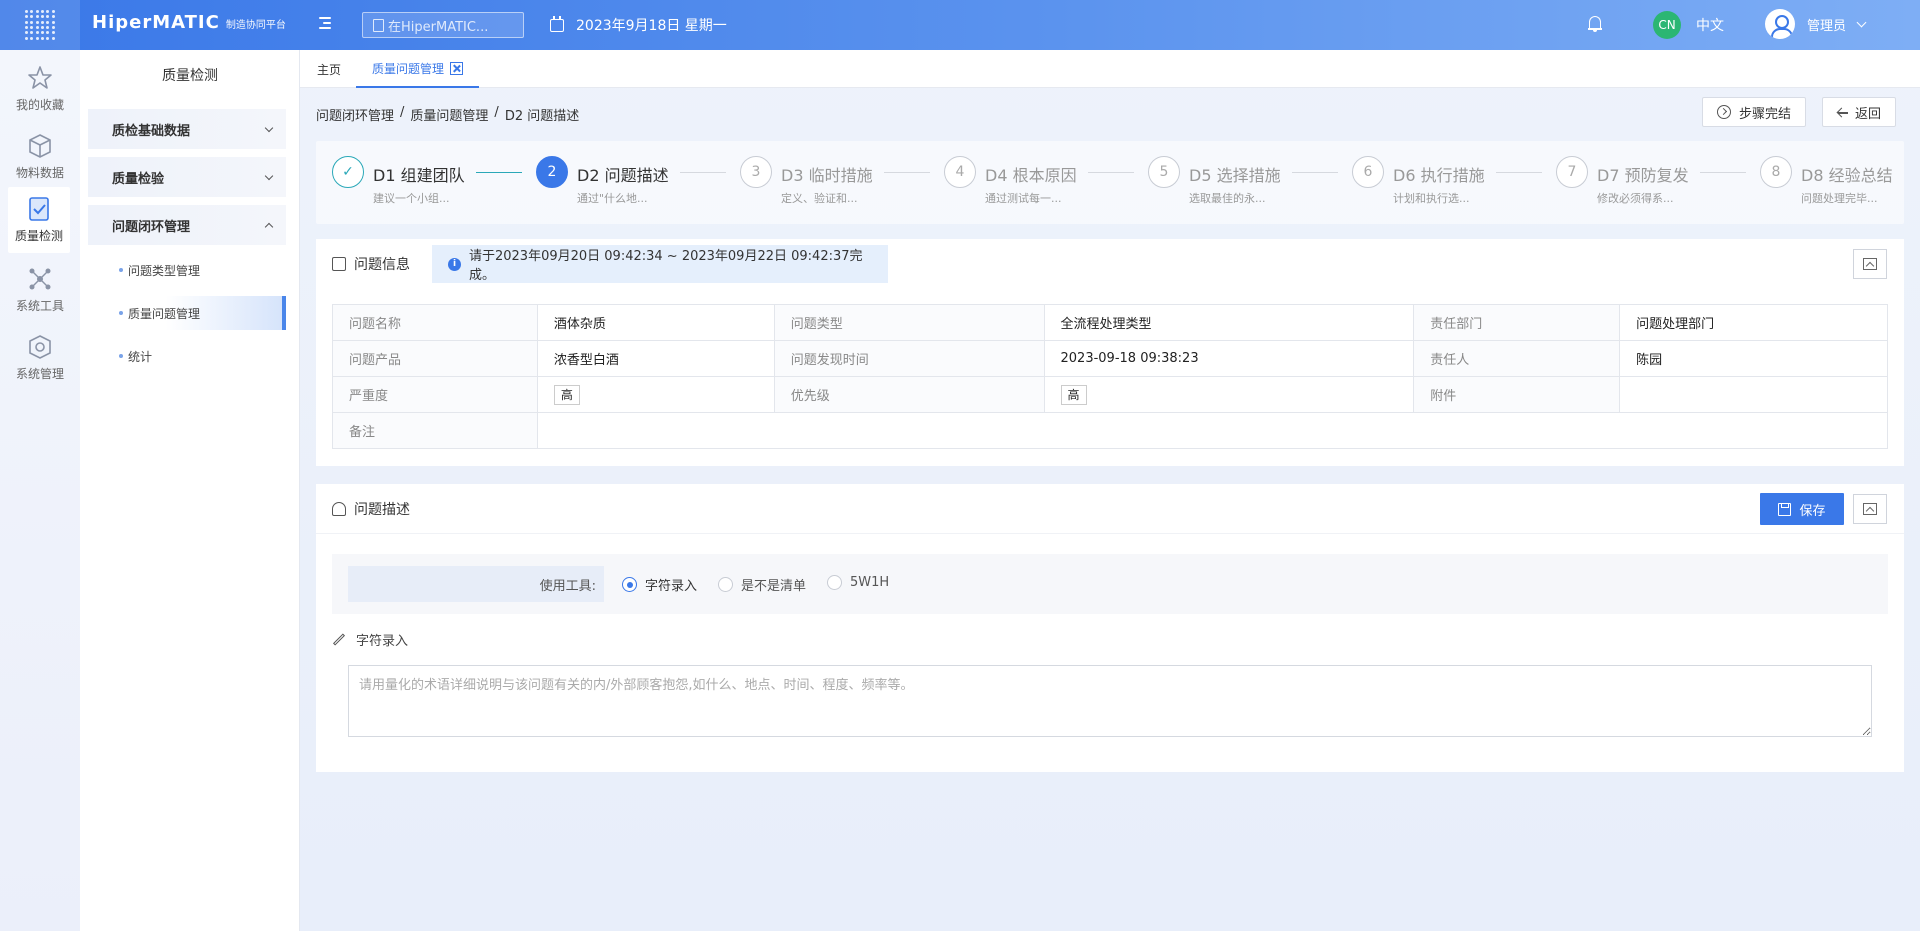  I want to click on user-menu: 管理员, so click(1816, 24).